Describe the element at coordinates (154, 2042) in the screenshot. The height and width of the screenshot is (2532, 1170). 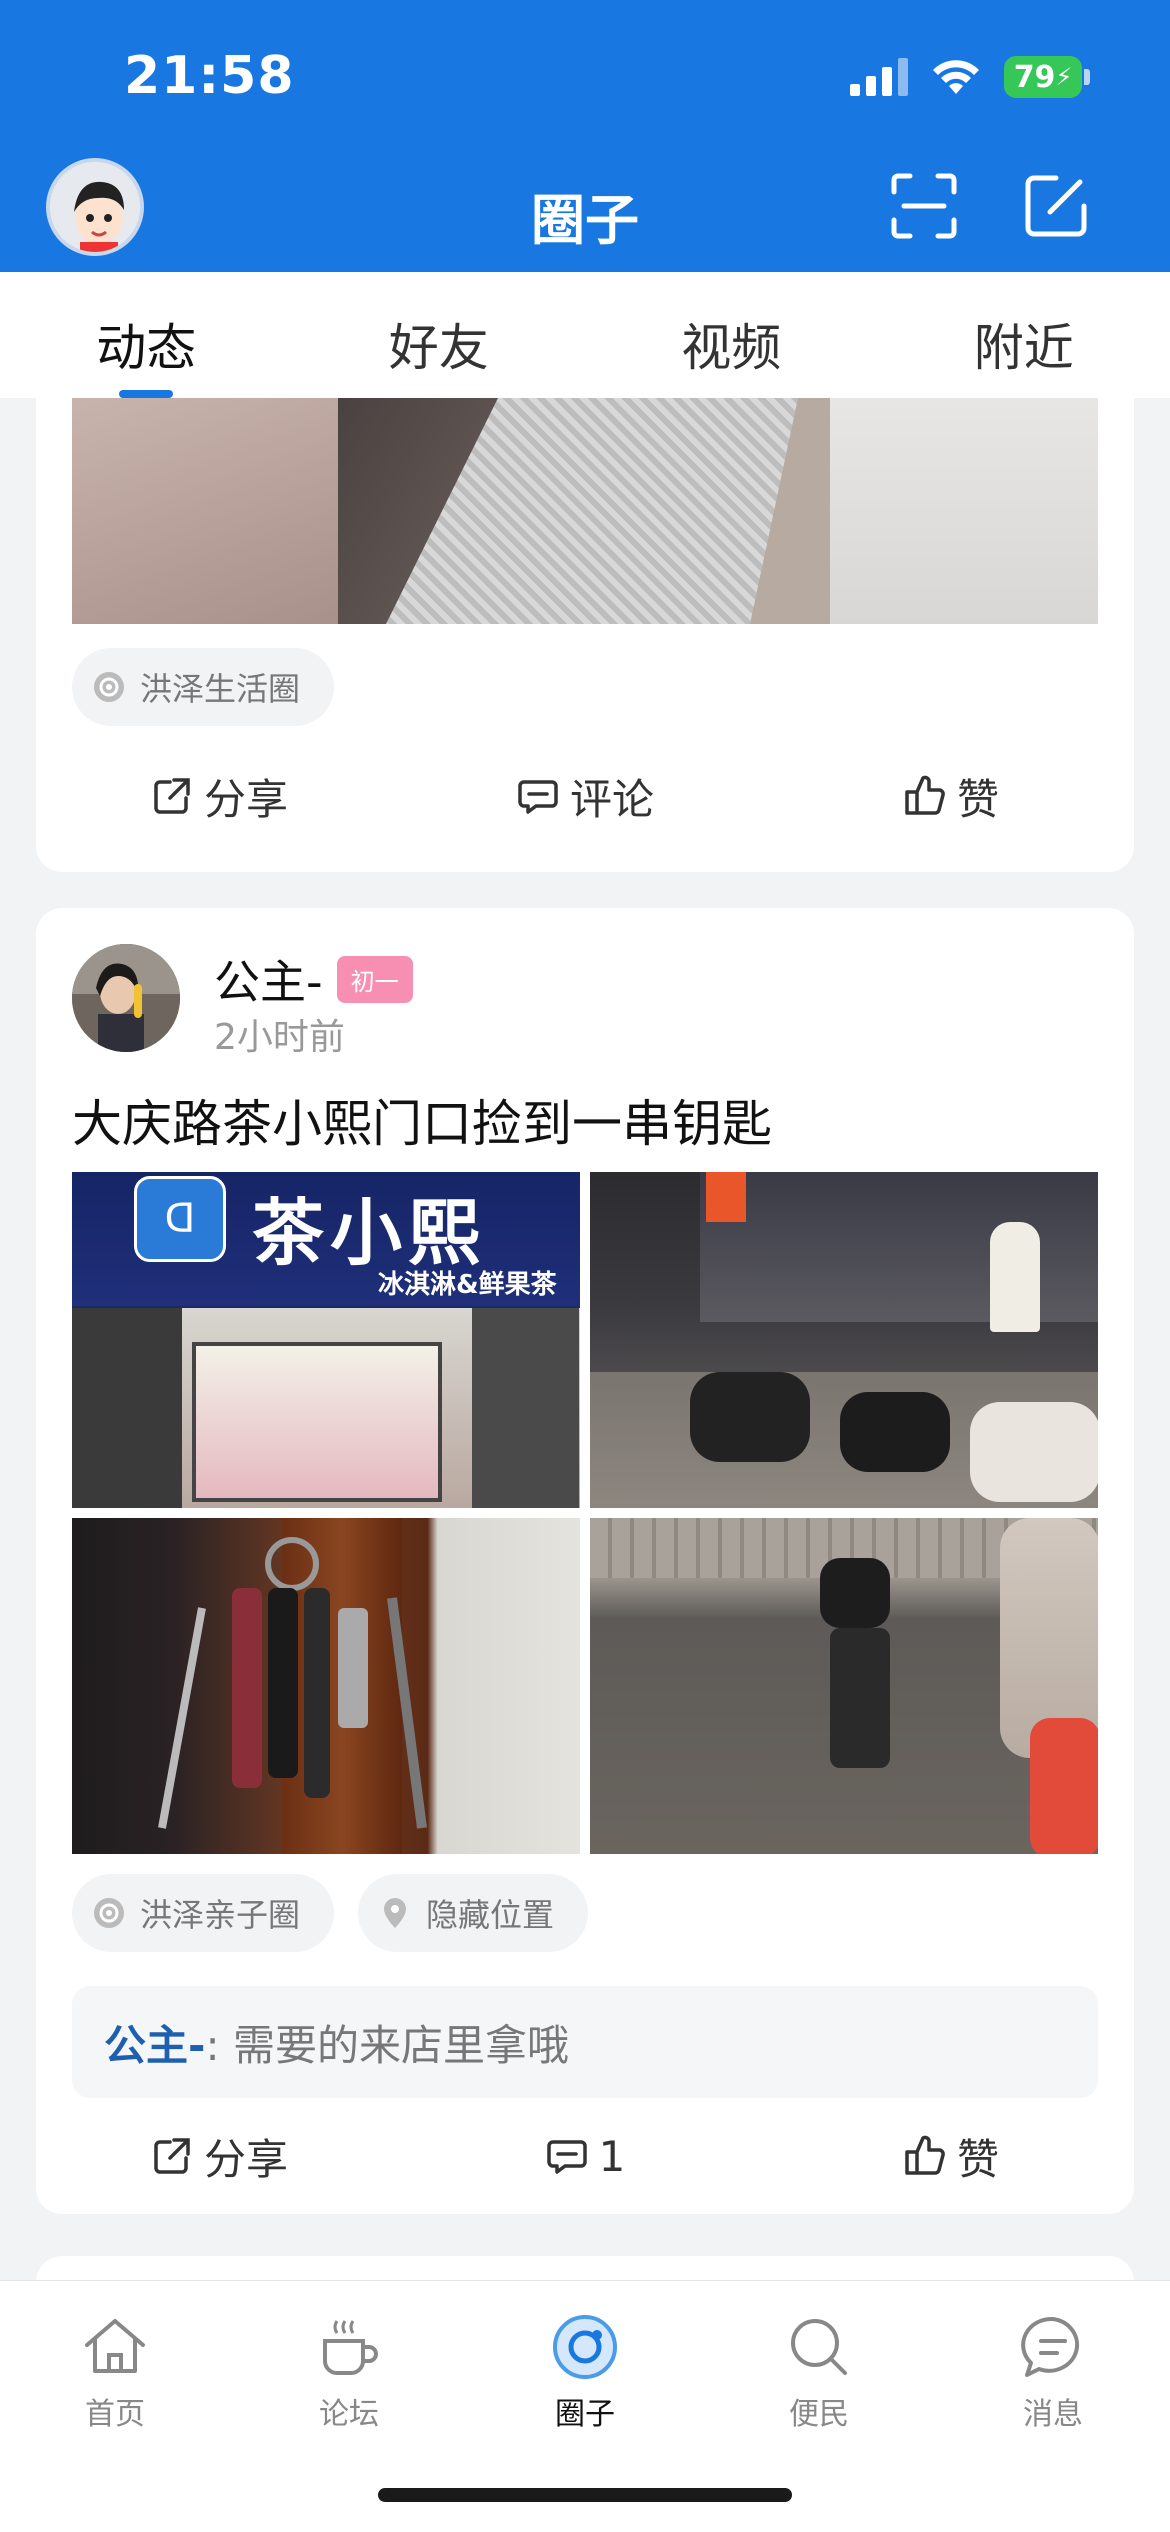
I see `comment-author: 公主-` at that location.